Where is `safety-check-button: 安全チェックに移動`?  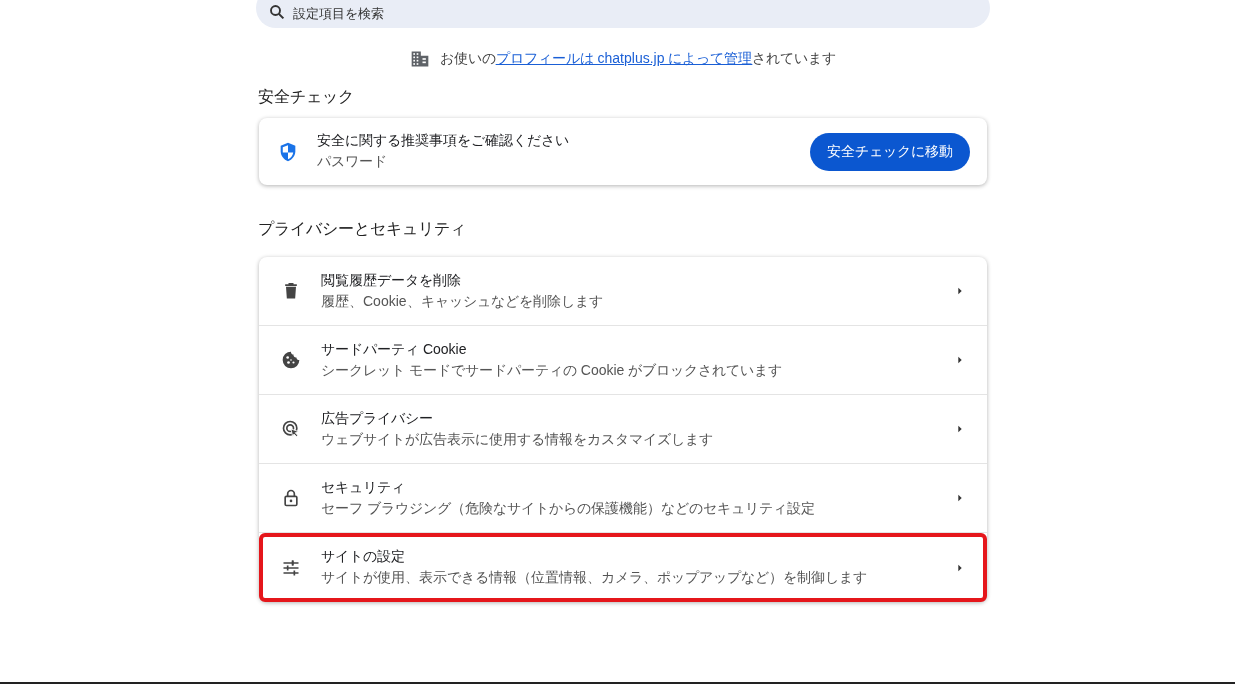 safety-check-button: 安全チェックに移動 is located at coordinates (890, 151).